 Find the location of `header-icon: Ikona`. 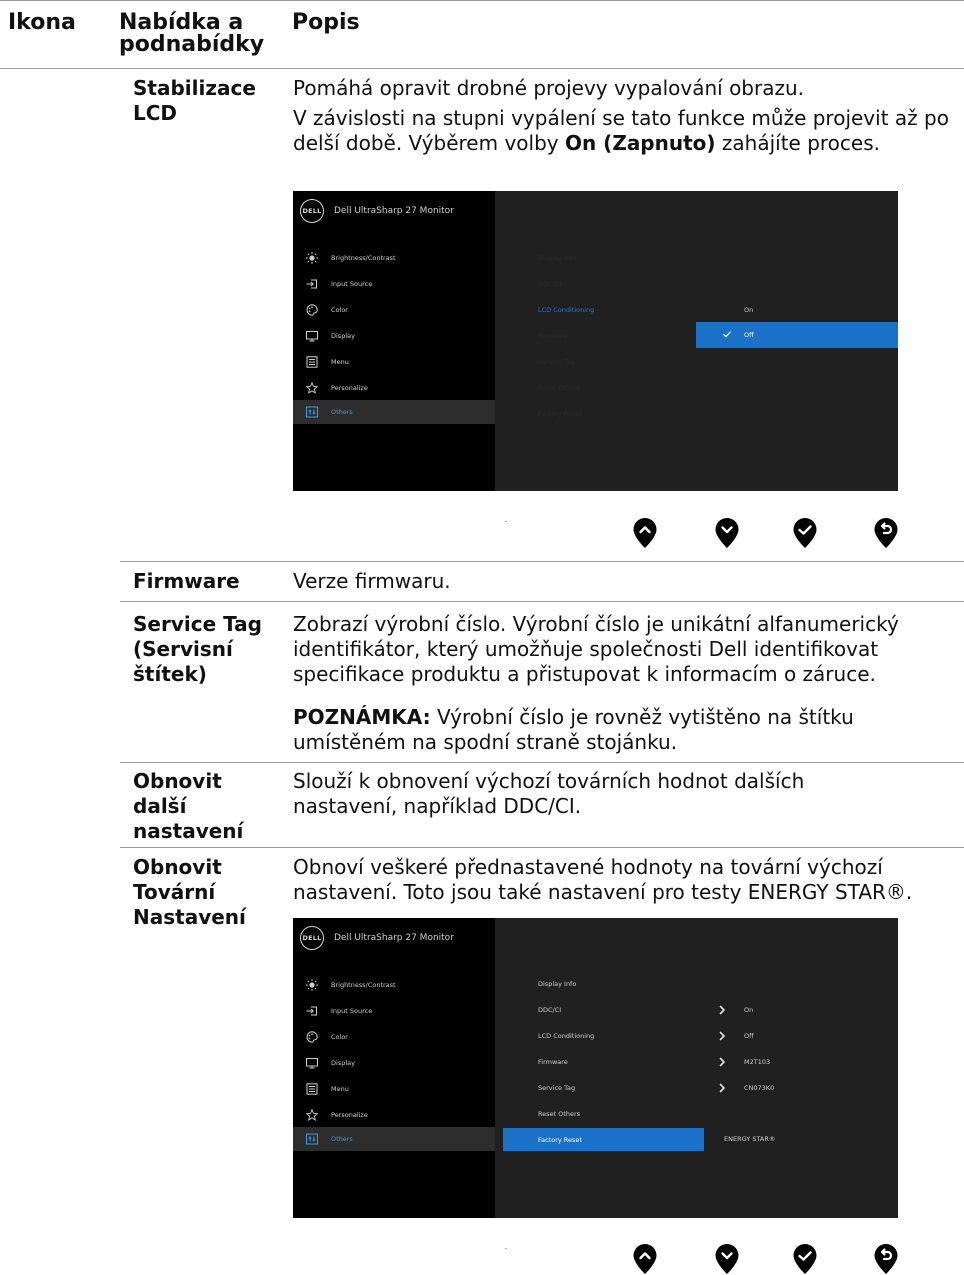

header-icon: Ikona is located at coordinates (42, 22).